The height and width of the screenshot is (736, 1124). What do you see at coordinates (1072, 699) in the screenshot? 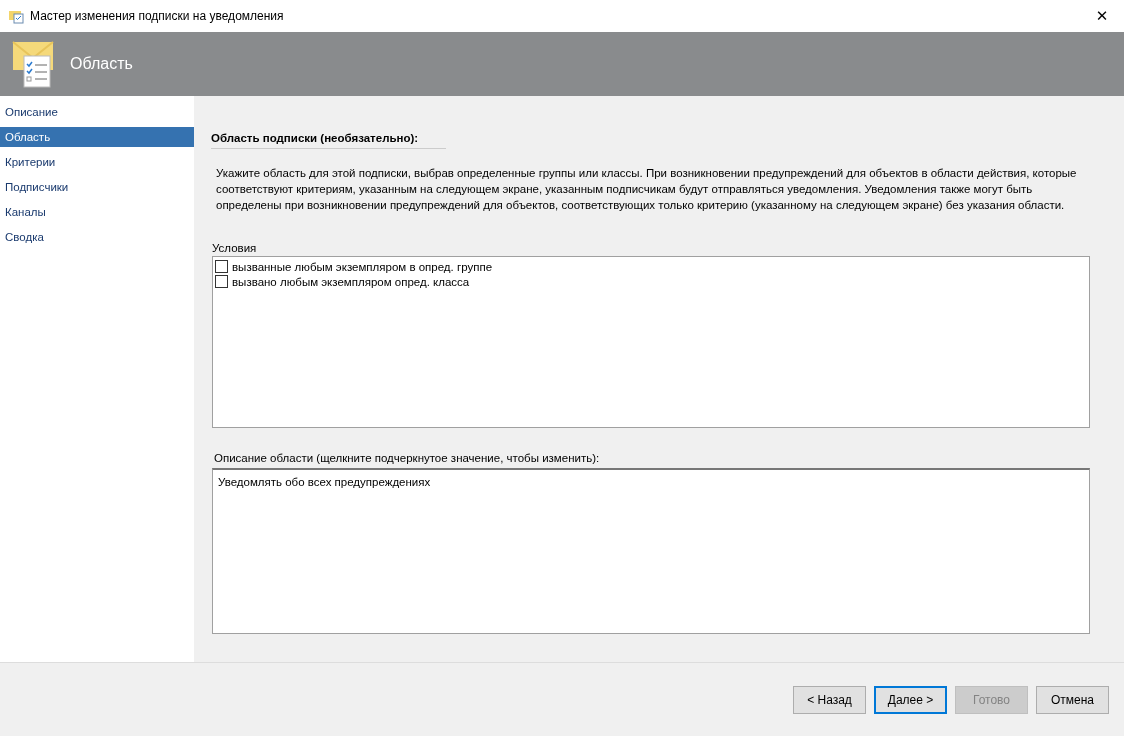
I see `wizard-button: Отмена` at bounding box center [1072, 699].